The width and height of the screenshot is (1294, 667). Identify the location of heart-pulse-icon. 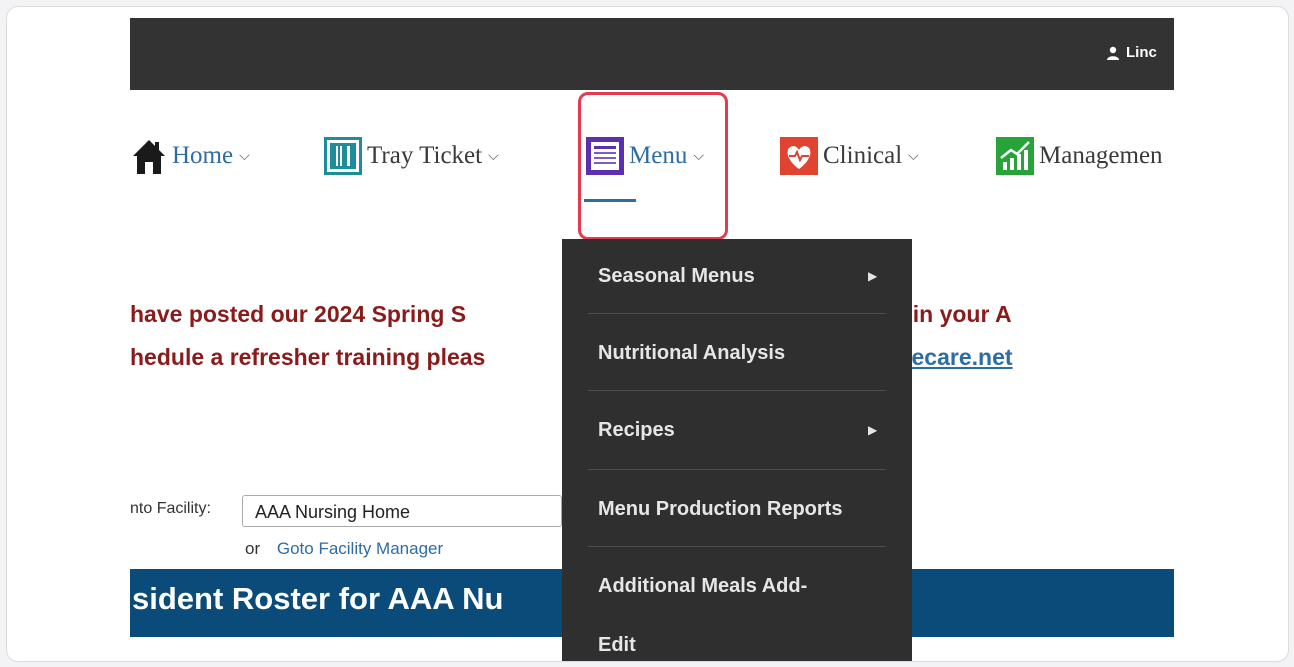
(799, 156).